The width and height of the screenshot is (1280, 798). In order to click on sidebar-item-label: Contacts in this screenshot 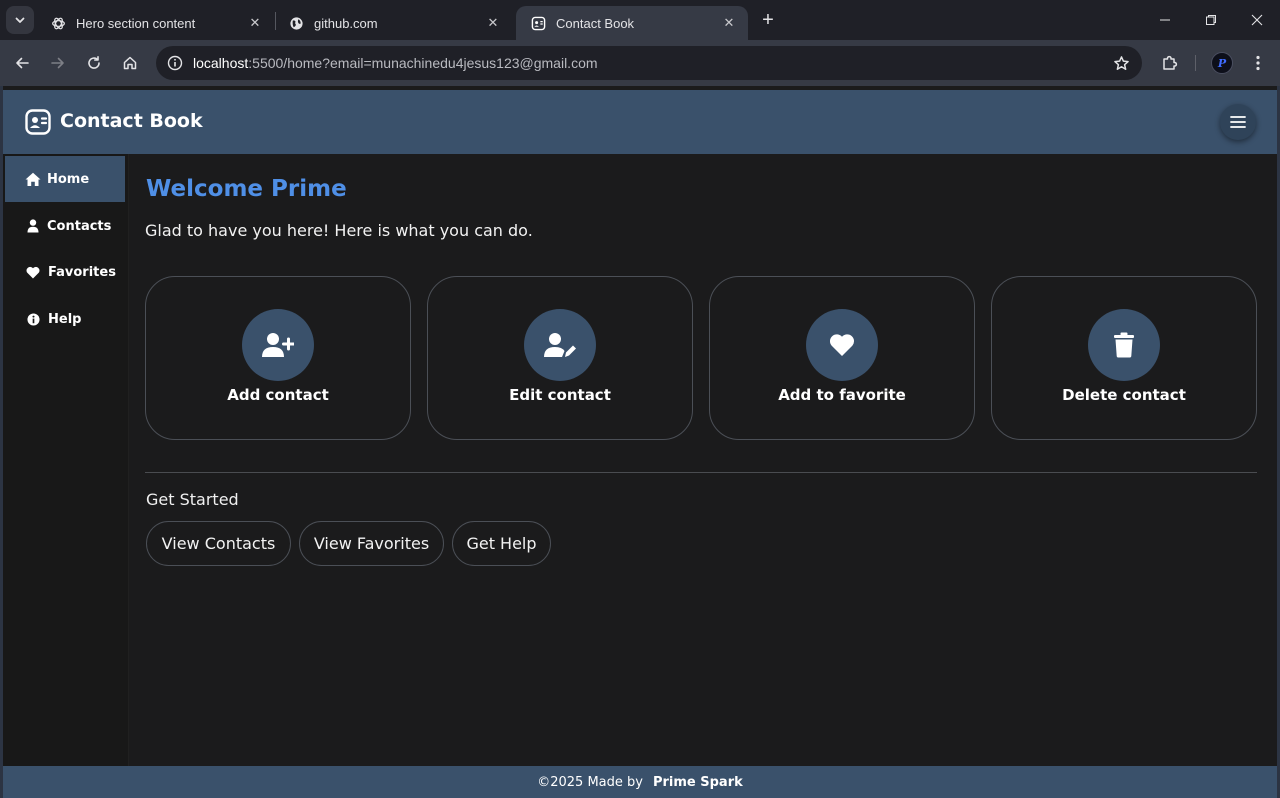, I will do `click(79, 226)`.